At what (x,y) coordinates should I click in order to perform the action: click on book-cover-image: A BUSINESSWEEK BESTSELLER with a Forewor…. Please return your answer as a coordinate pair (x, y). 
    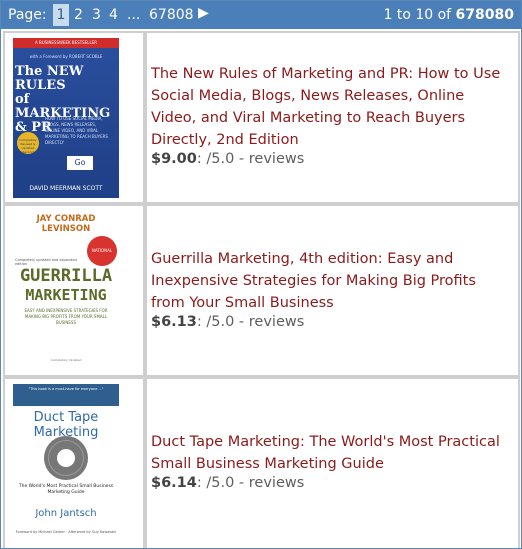
    Looking at the image, I should click on (66, 118).